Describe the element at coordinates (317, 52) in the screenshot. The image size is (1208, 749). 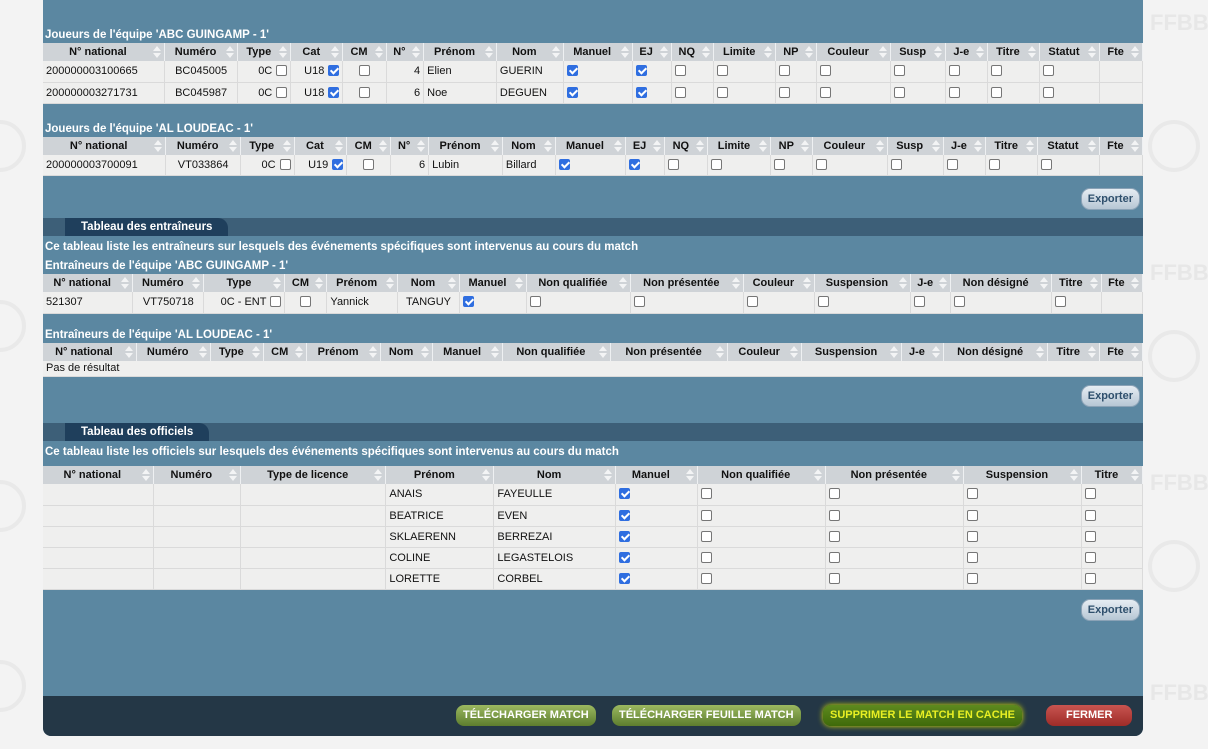
I see `column-header: Cat` at that location.